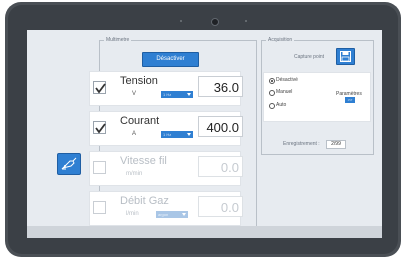 The image size is (406, 259). I want to click on camera, so click(215, 22).